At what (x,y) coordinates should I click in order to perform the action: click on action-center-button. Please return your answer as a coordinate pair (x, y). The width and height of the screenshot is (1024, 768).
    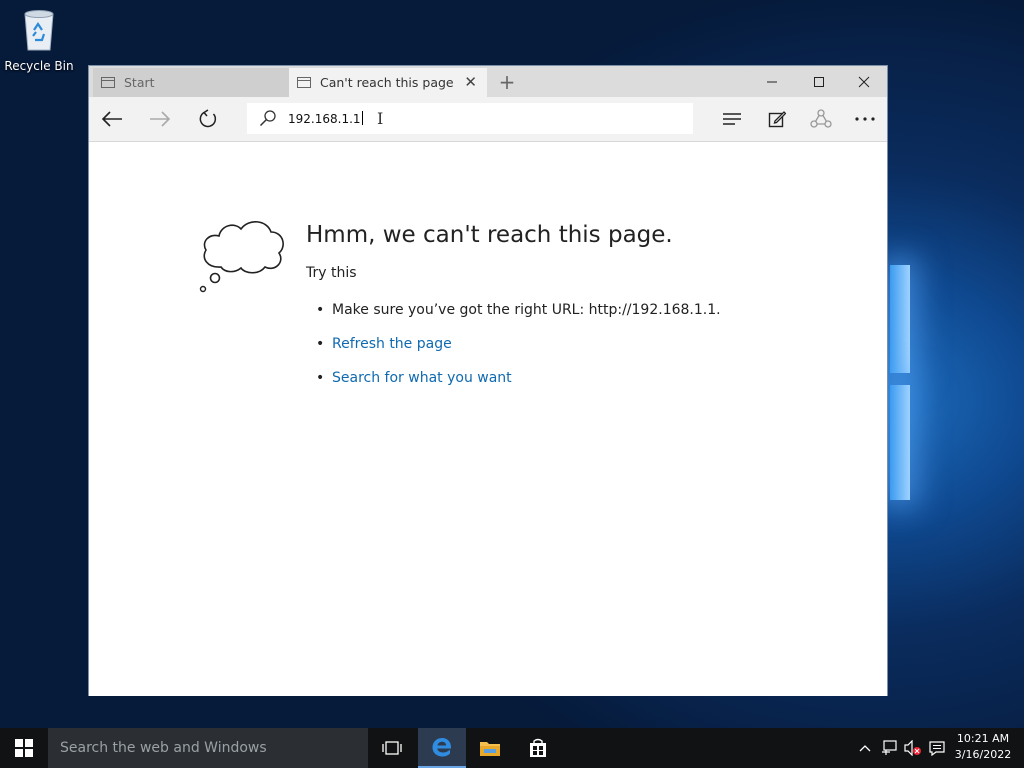
    Looking at the image, I should click on (937, 748).